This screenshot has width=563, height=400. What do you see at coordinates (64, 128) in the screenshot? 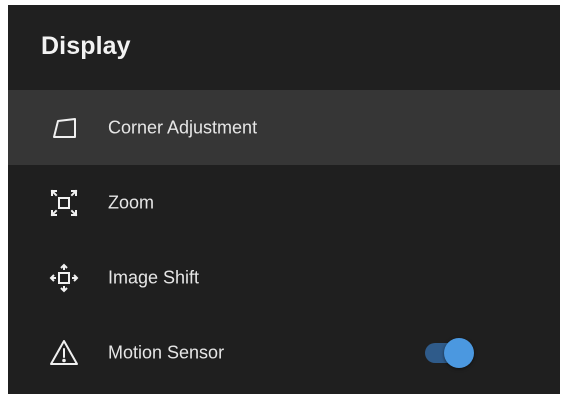
I see `corner-adjustment-icon` at bounding box center [64, 128].